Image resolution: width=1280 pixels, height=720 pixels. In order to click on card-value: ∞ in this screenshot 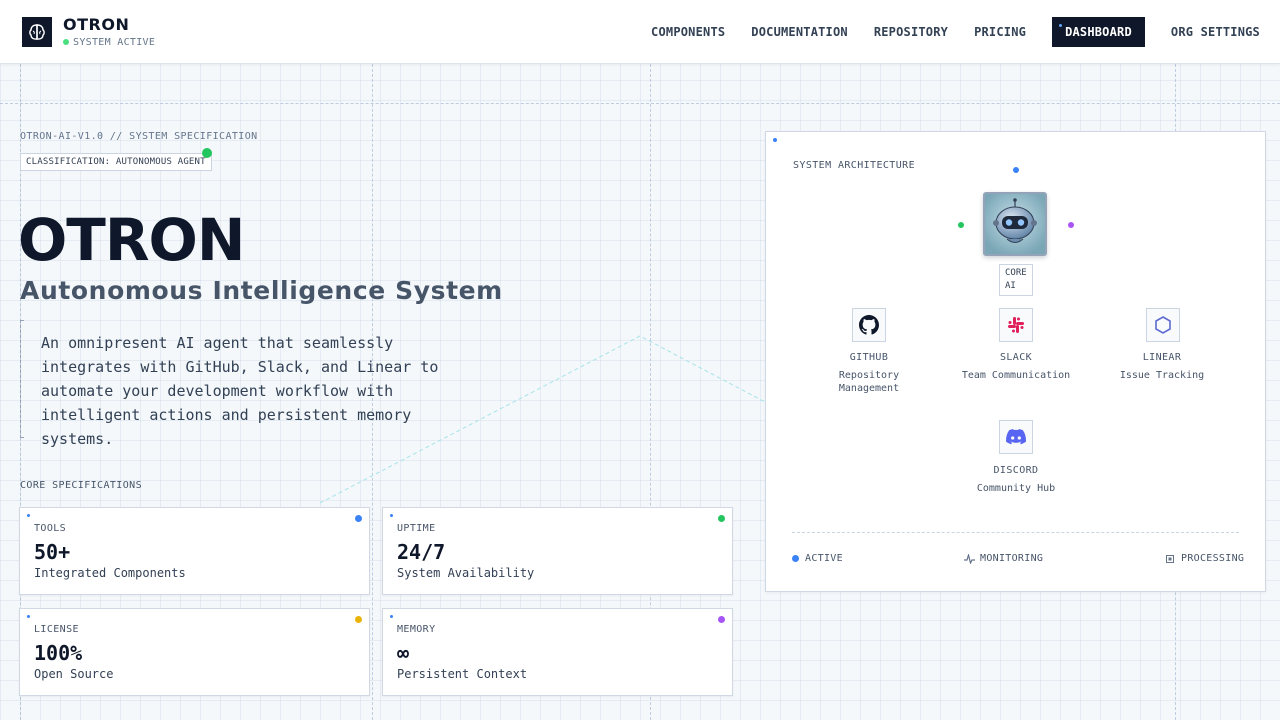, I will do `click(403, 653)`.